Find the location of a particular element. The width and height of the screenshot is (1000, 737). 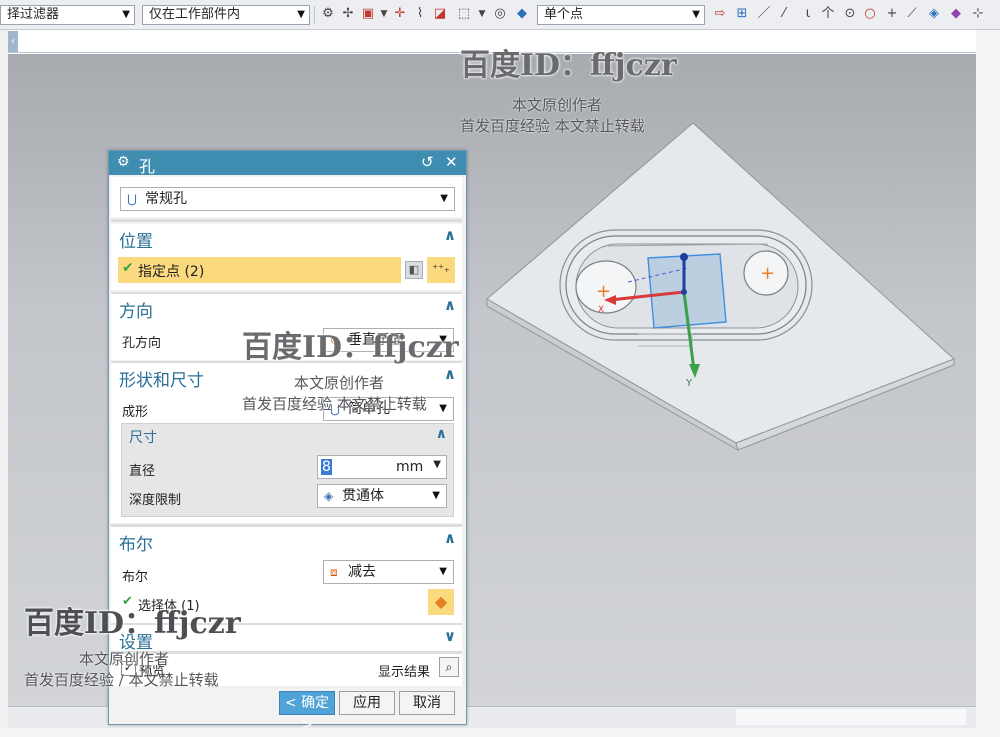

cube-icon: ◆ is located at coordinates (441, 602).